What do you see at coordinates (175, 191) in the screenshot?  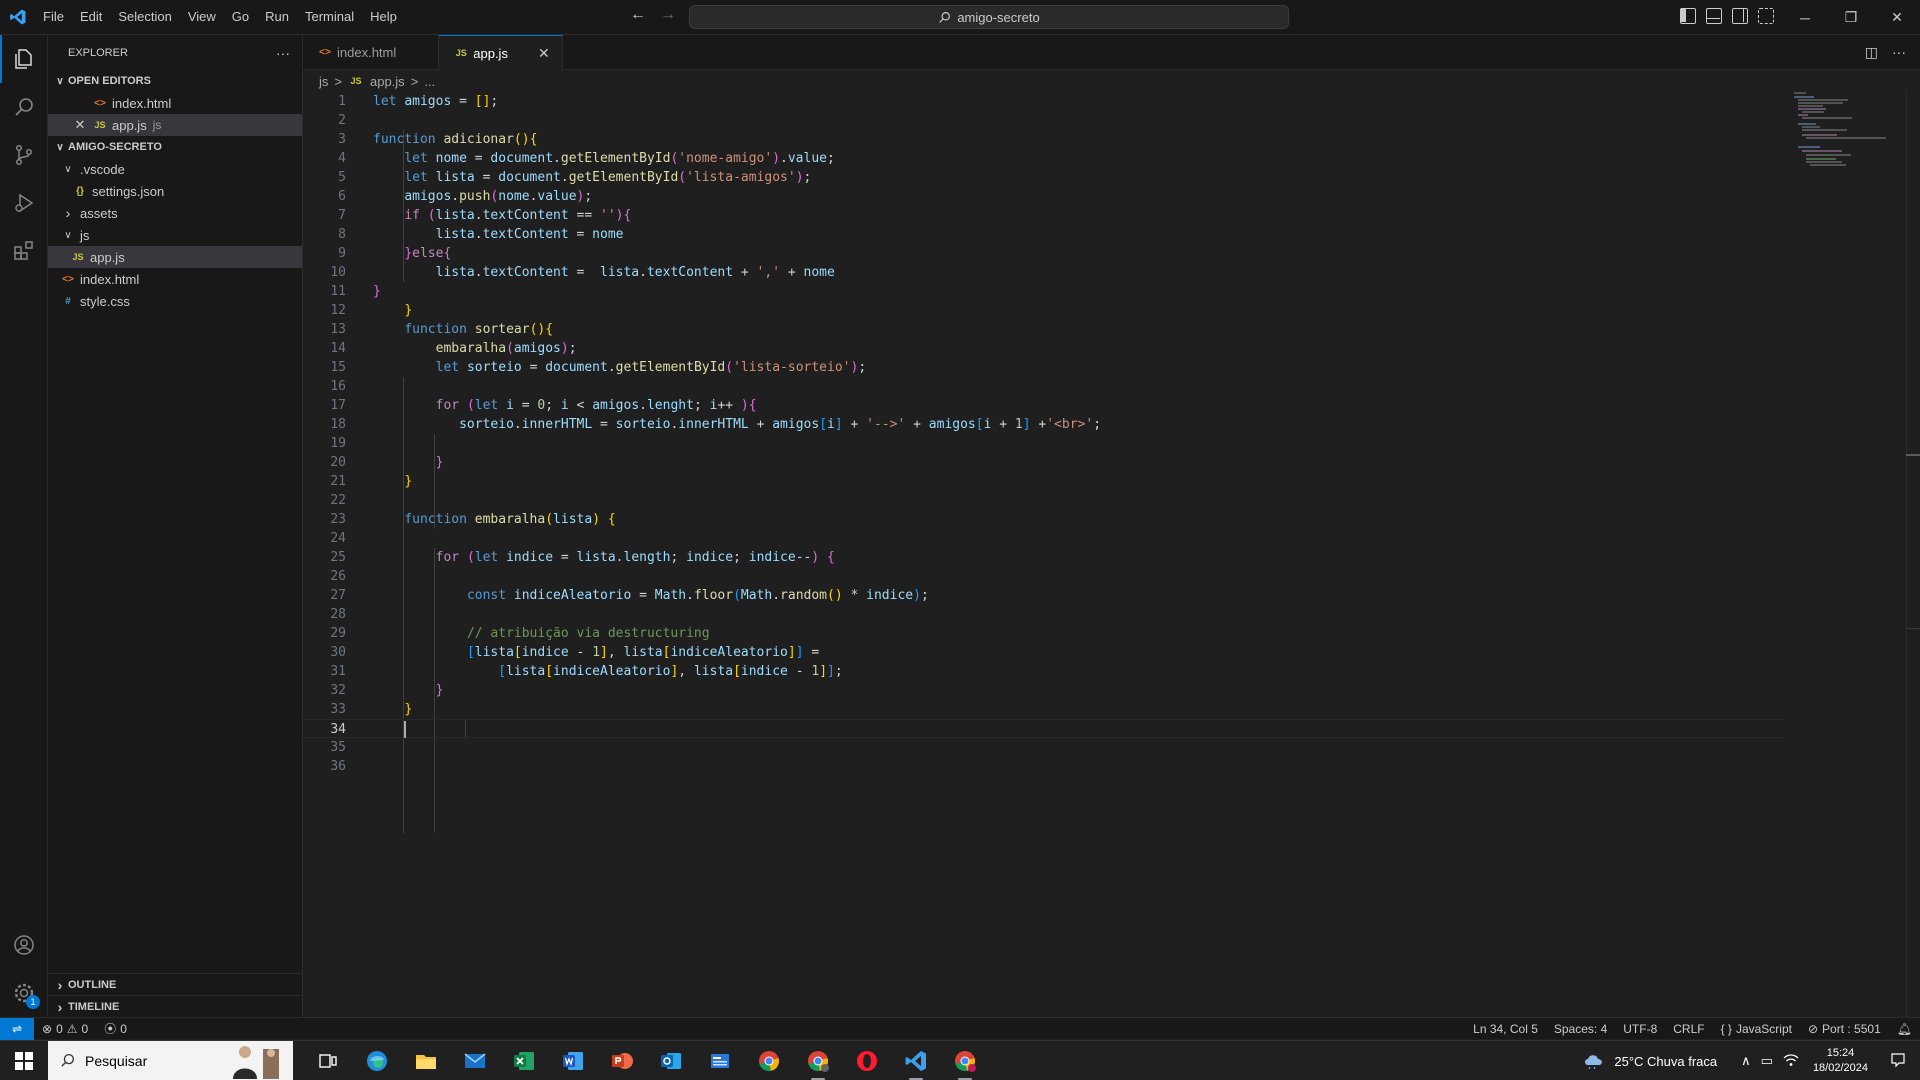 I see `tree-file-settings: {} settings.json` at bounding box center [175, 191].